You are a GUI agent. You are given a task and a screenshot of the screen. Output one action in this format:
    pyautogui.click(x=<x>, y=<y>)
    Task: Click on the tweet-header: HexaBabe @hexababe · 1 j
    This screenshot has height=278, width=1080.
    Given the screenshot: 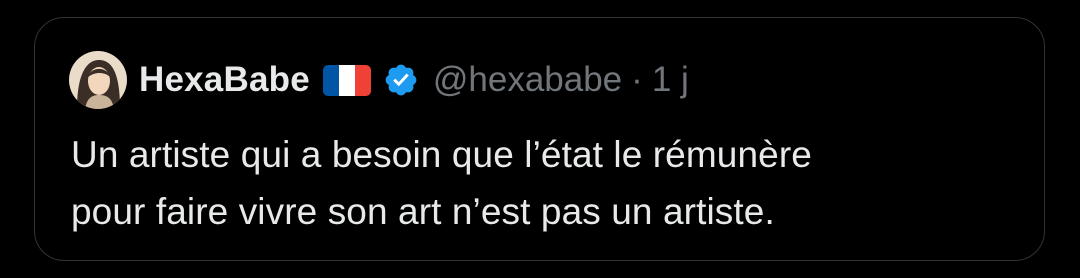 What is the action you would take?
    pyautogui.click(x=379, y=80)
    